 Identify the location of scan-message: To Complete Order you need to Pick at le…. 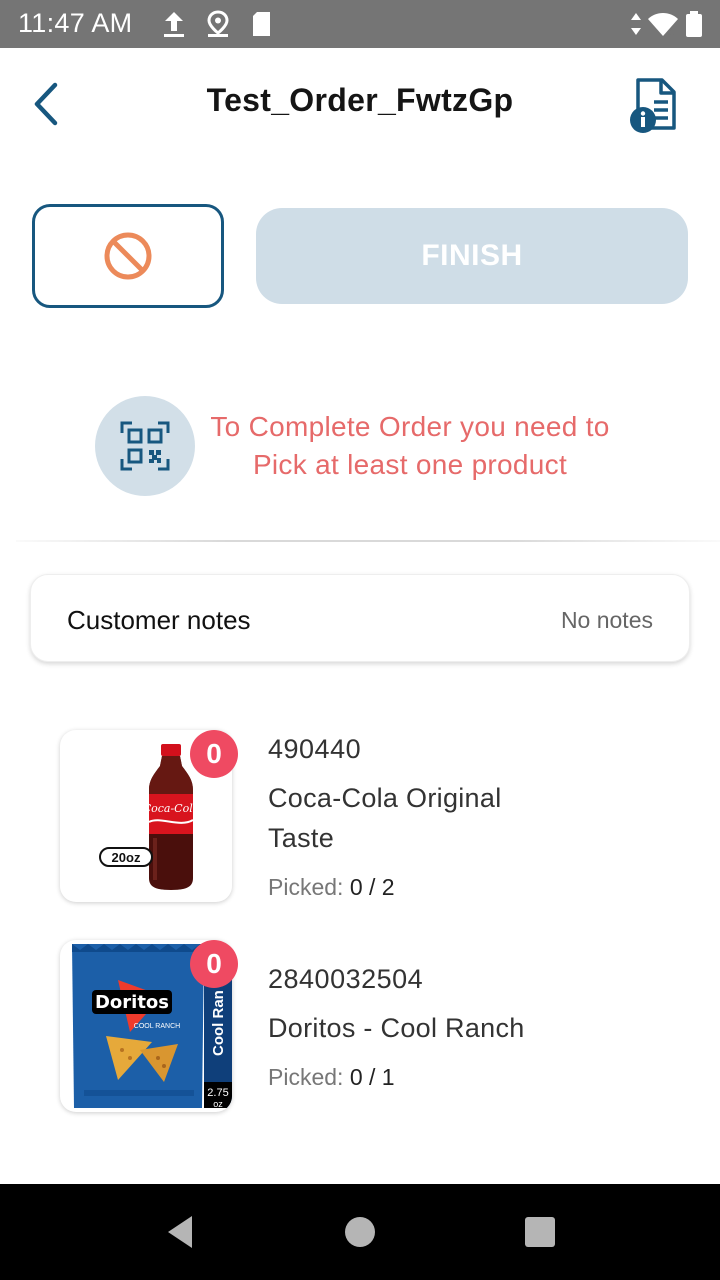
(410, 445).